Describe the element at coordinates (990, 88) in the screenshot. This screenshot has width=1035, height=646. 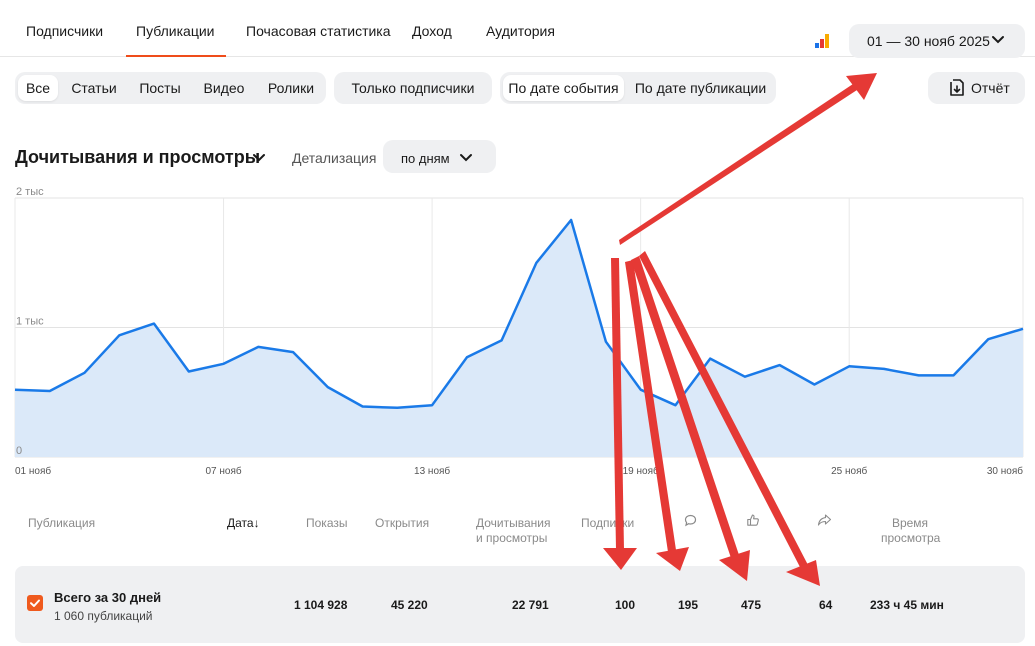
I see `report-label: Отчёт` at that location.